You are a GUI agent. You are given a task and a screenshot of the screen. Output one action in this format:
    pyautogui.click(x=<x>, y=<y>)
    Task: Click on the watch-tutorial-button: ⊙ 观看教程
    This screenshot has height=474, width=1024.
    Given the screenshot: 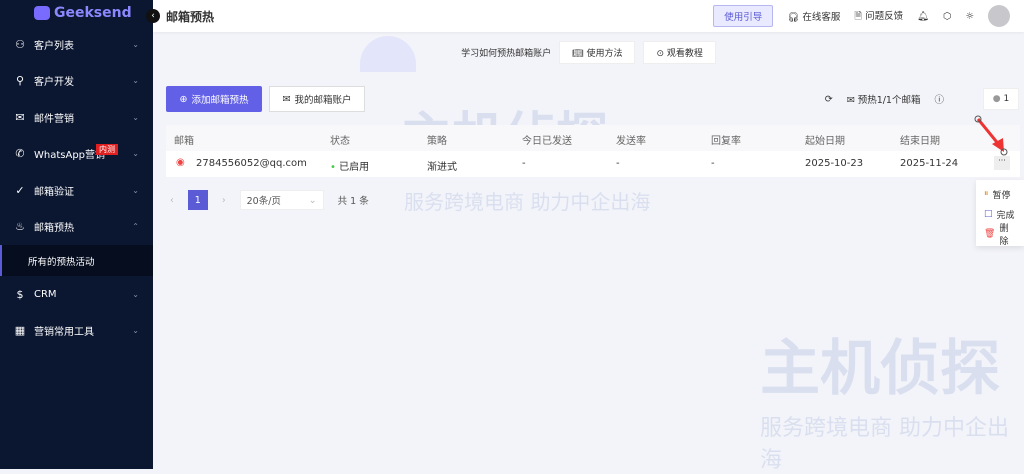 What is the action you would take?
    pyautogui.click(x=679, y=52)
    